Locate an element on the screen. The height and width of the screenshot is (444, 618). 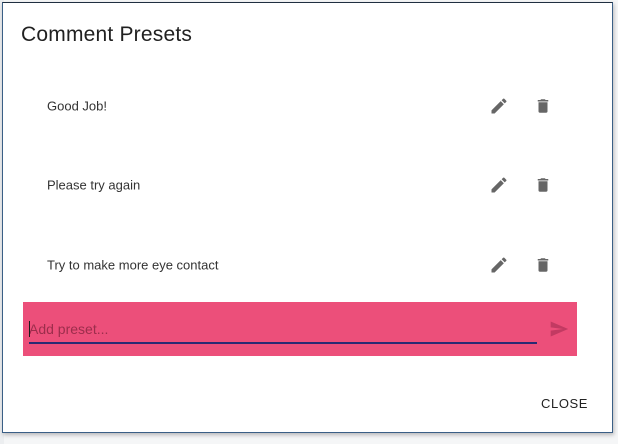
preset-label: Try to make more eye contact is located at coordinates (133, 265).